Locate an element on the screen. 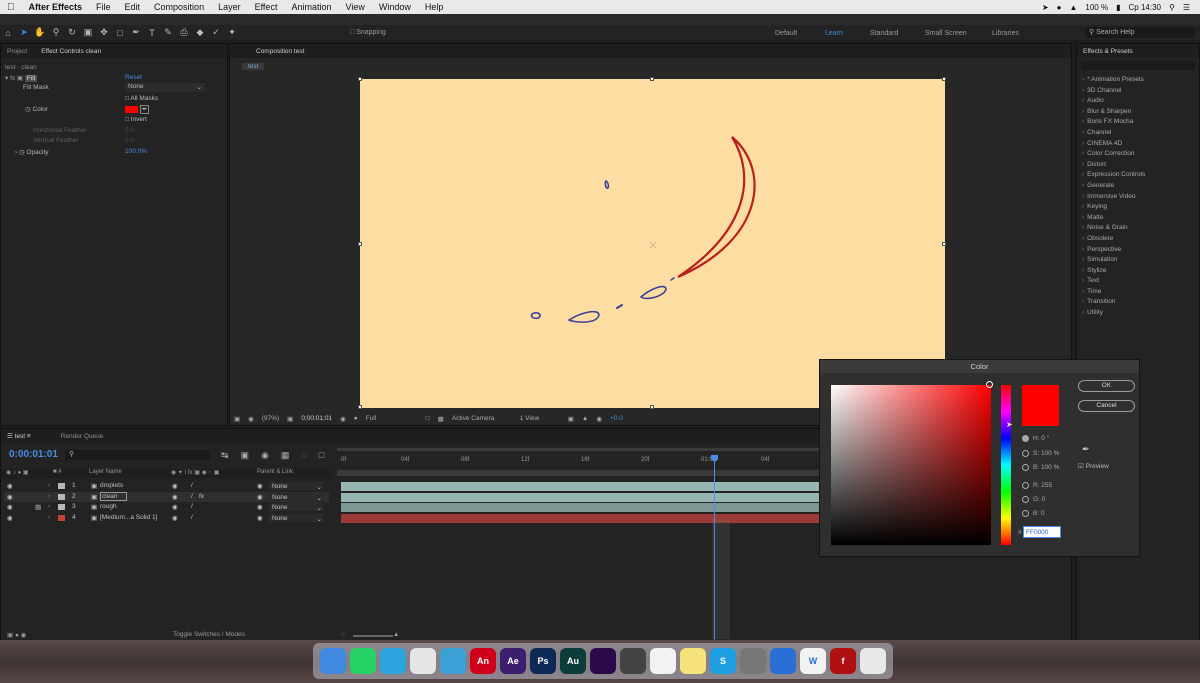 The width and height of the screenshot is (1200, 683). all-masks-checkbox: □ All Masks is located at coordinates (141, 98).